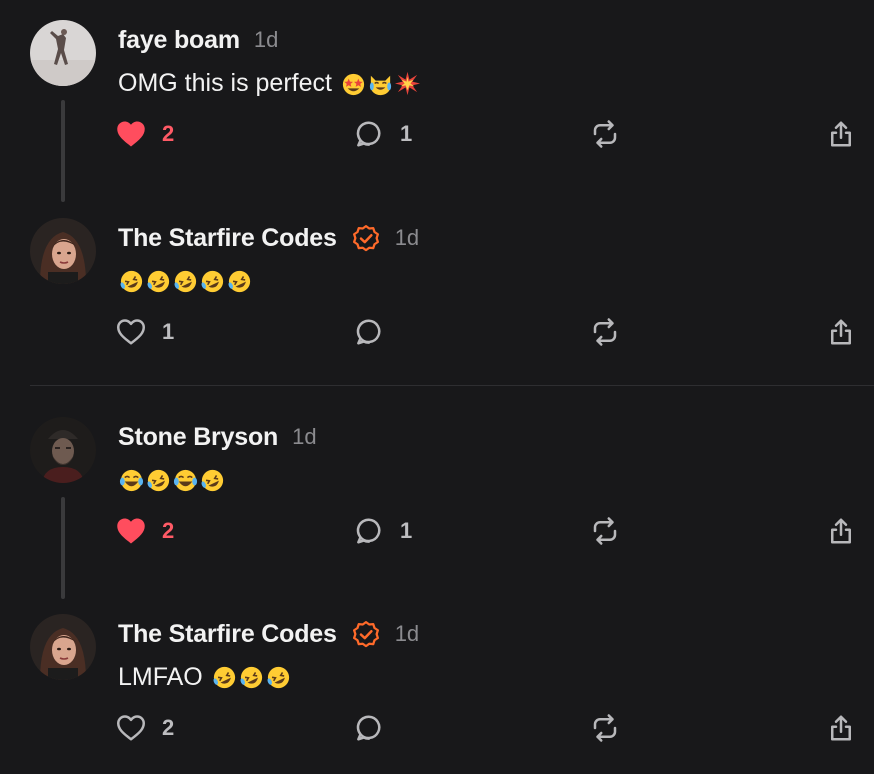  I want to click on post-header: Stone Bryson 1d, so click(217, 437).